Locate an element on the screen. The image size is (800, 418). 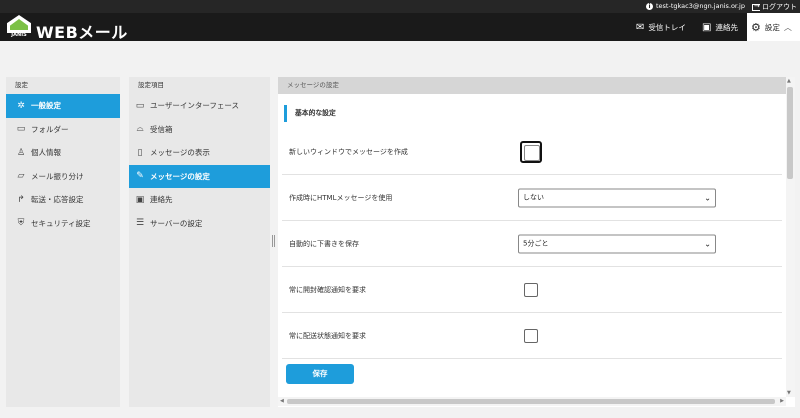
logout-icon is located at coordinates (756, 6).